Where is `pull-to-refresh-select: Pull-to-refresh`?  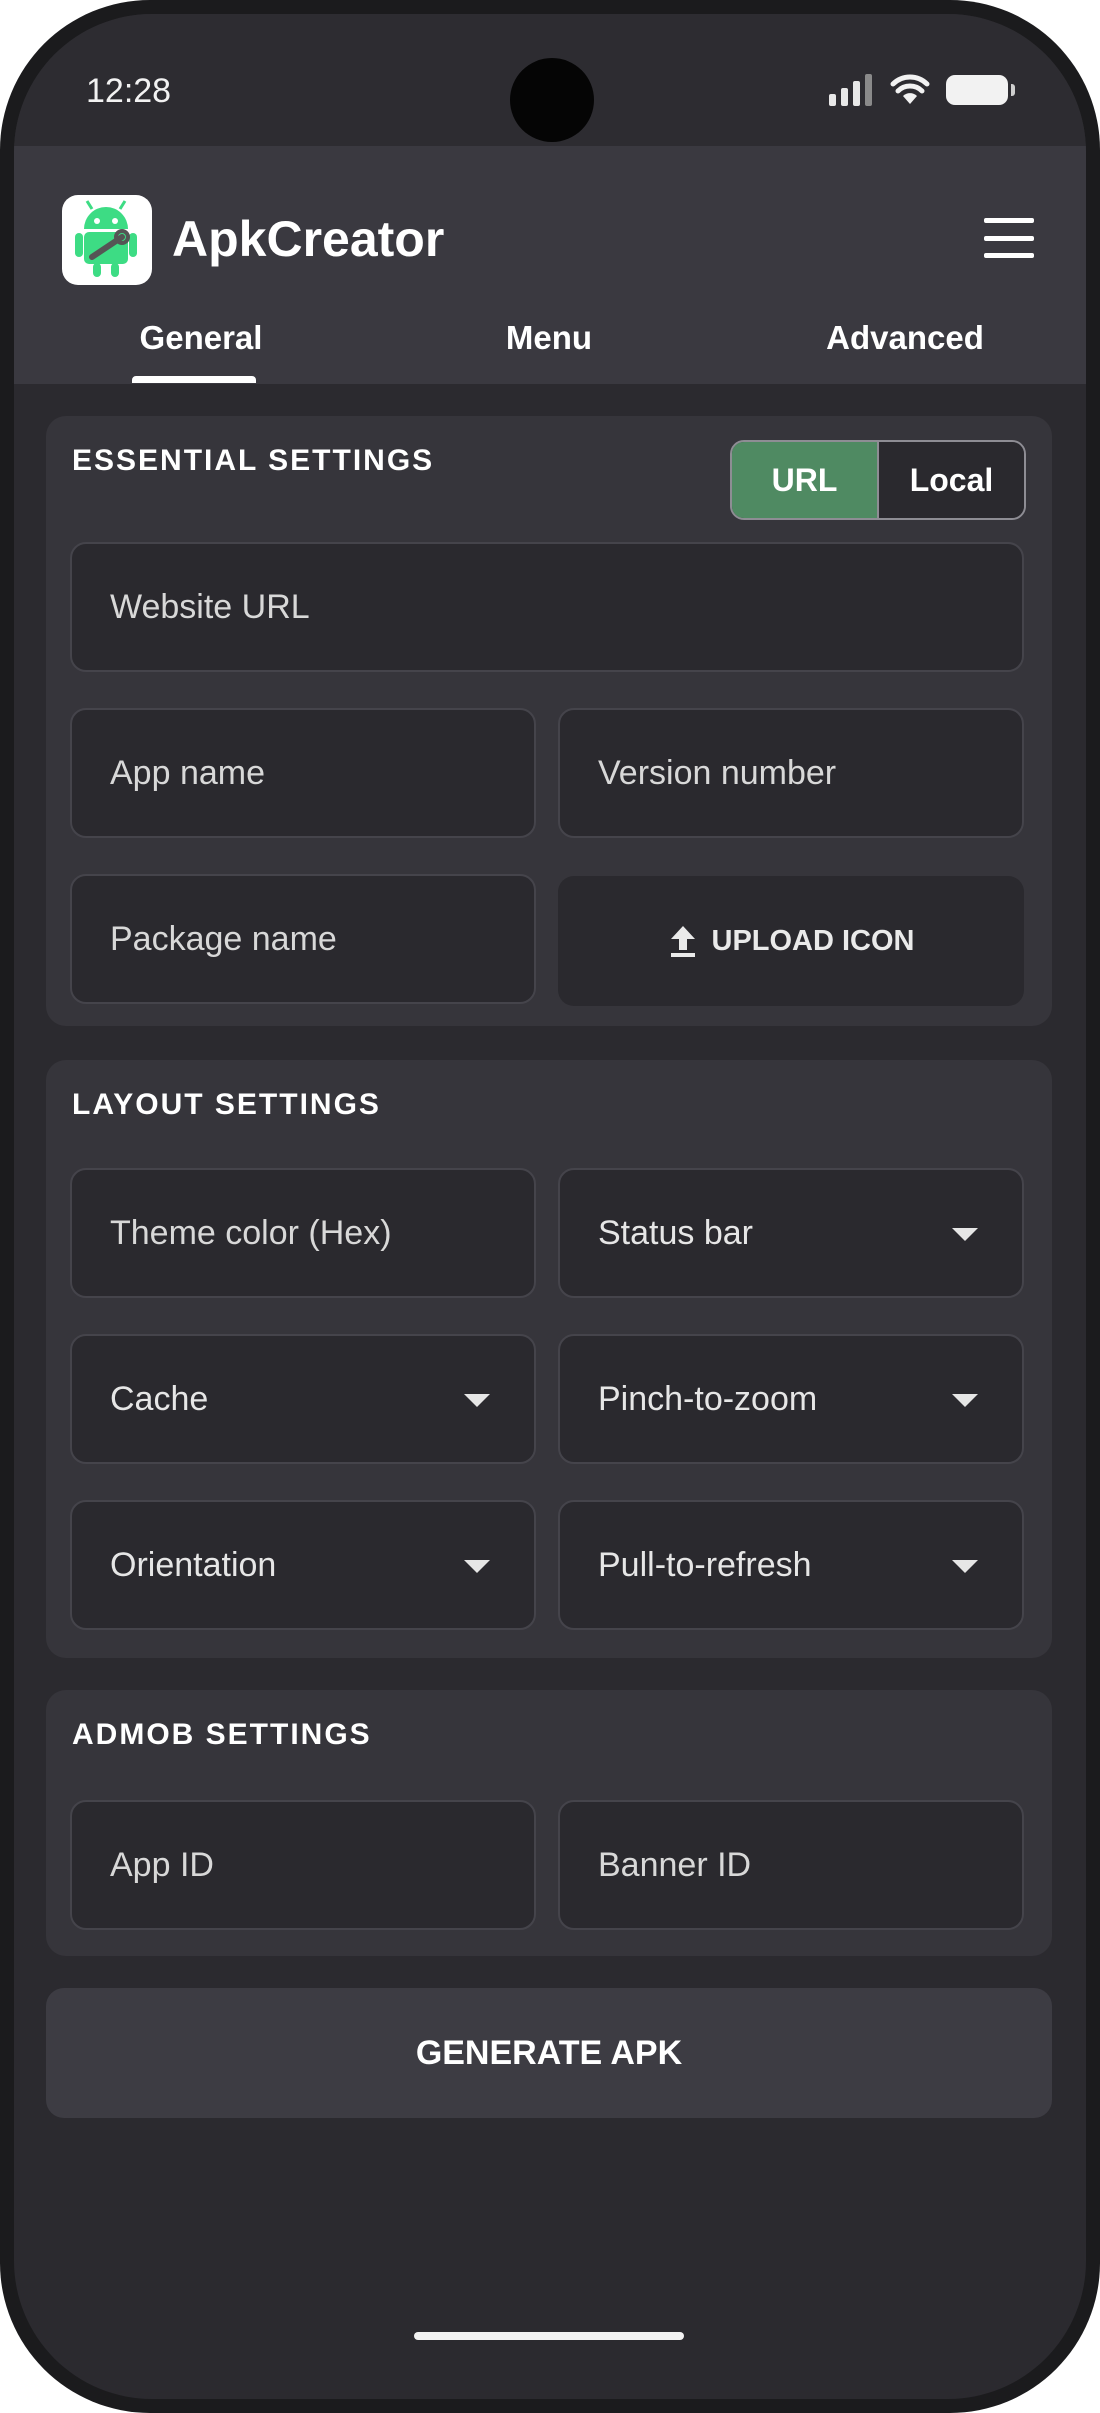
pull-to-refresh-select: Pull-to-refresh is located at coordinates (791, 1565).